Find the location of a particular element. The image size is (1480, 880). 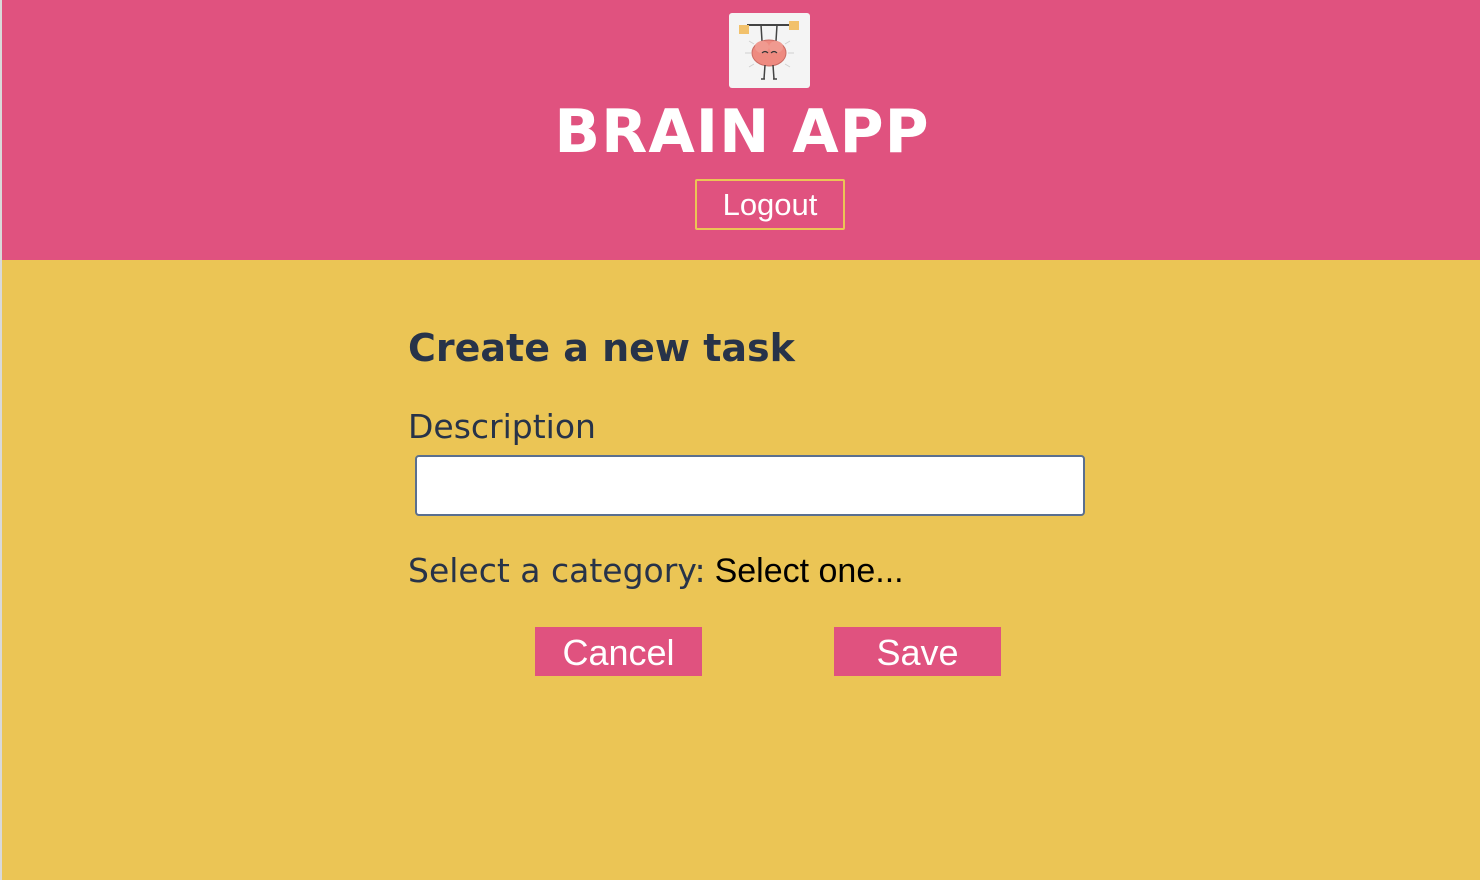

form-title: Create a new task is located at coordinates (601, 348).